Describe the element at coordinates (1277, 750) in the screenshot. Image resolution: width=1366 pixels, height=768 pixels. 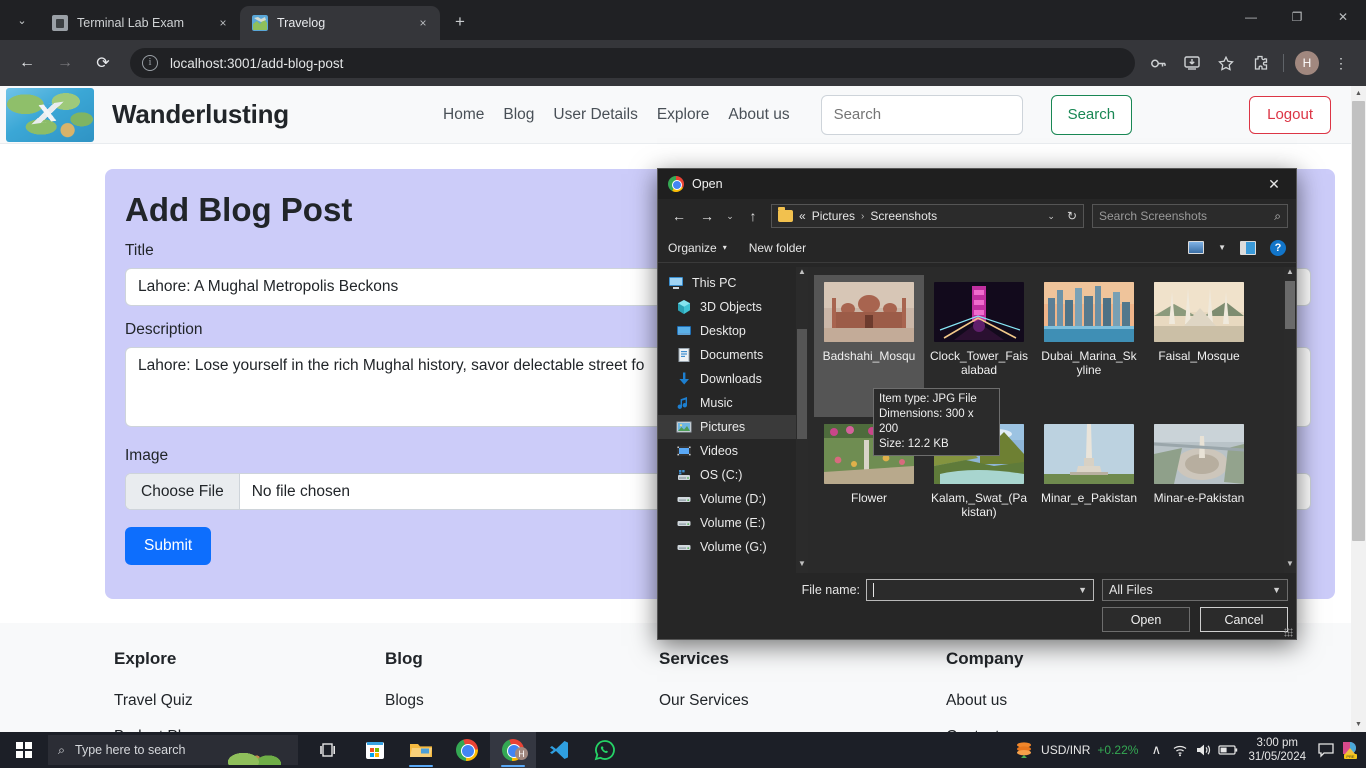
I see `clock: 3:00 pm 31/05/2024` at that location.